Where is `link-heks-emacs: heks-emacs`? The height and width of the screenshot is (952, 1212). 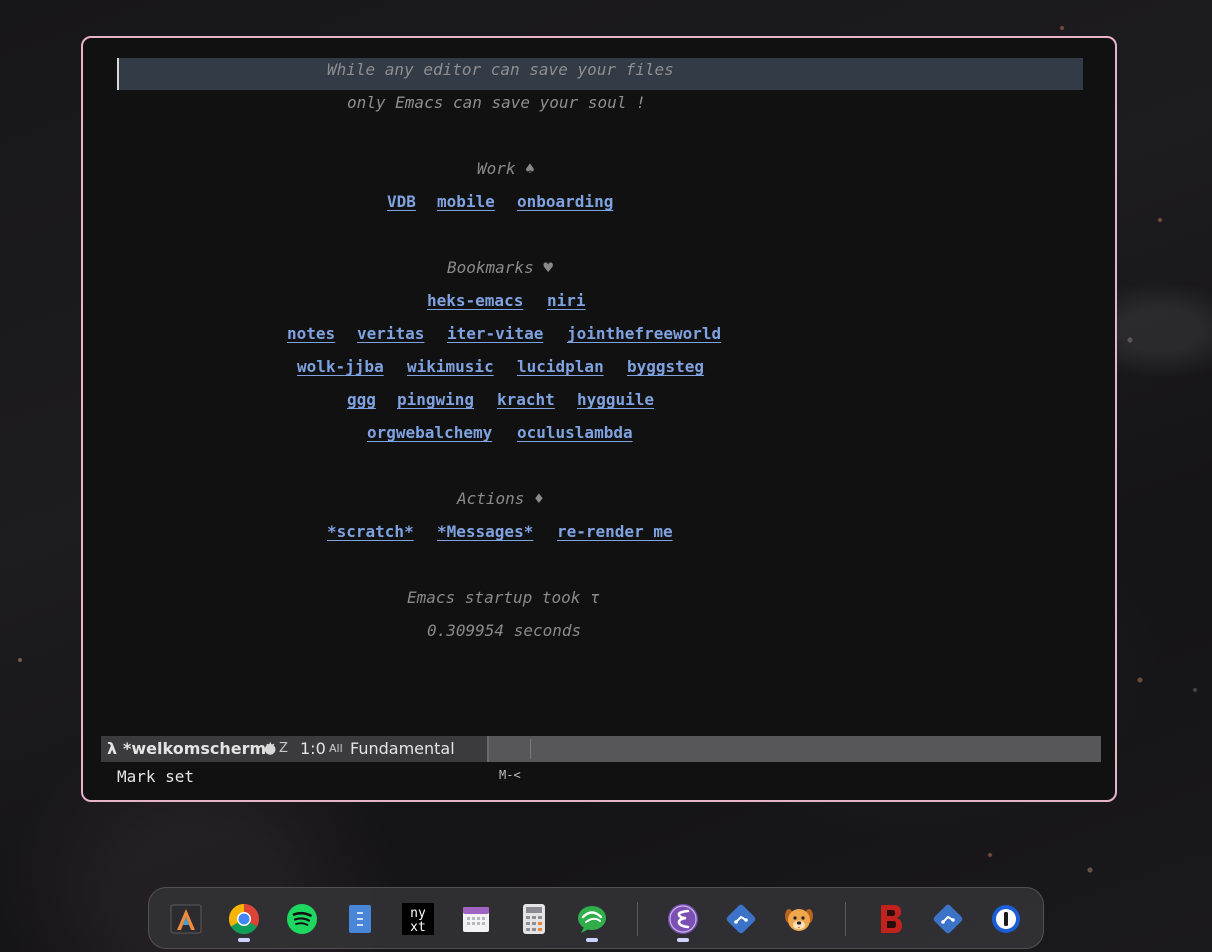 link-heks-emacs: heks-emacs is located at coordinates (475, 301).